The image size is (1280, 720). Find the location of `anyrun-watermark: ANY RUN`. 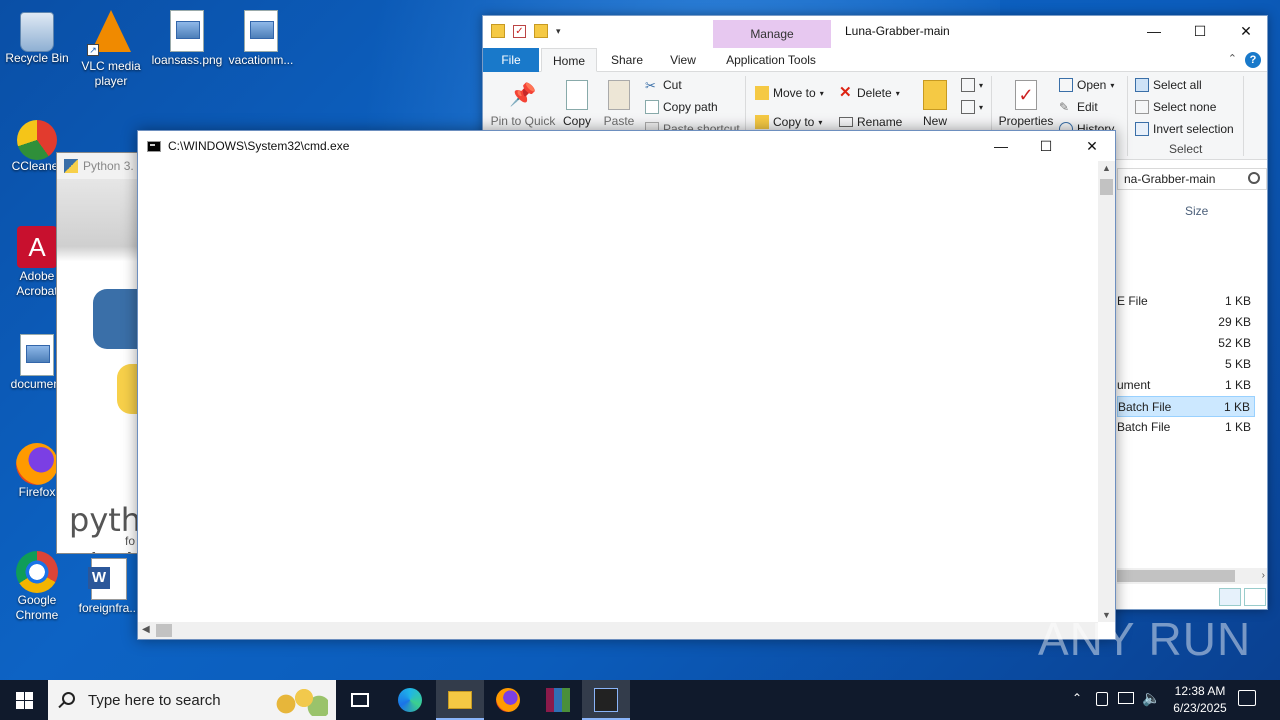

anyrun-watermark: ANY RUN is located at coordinates (1145, 639).